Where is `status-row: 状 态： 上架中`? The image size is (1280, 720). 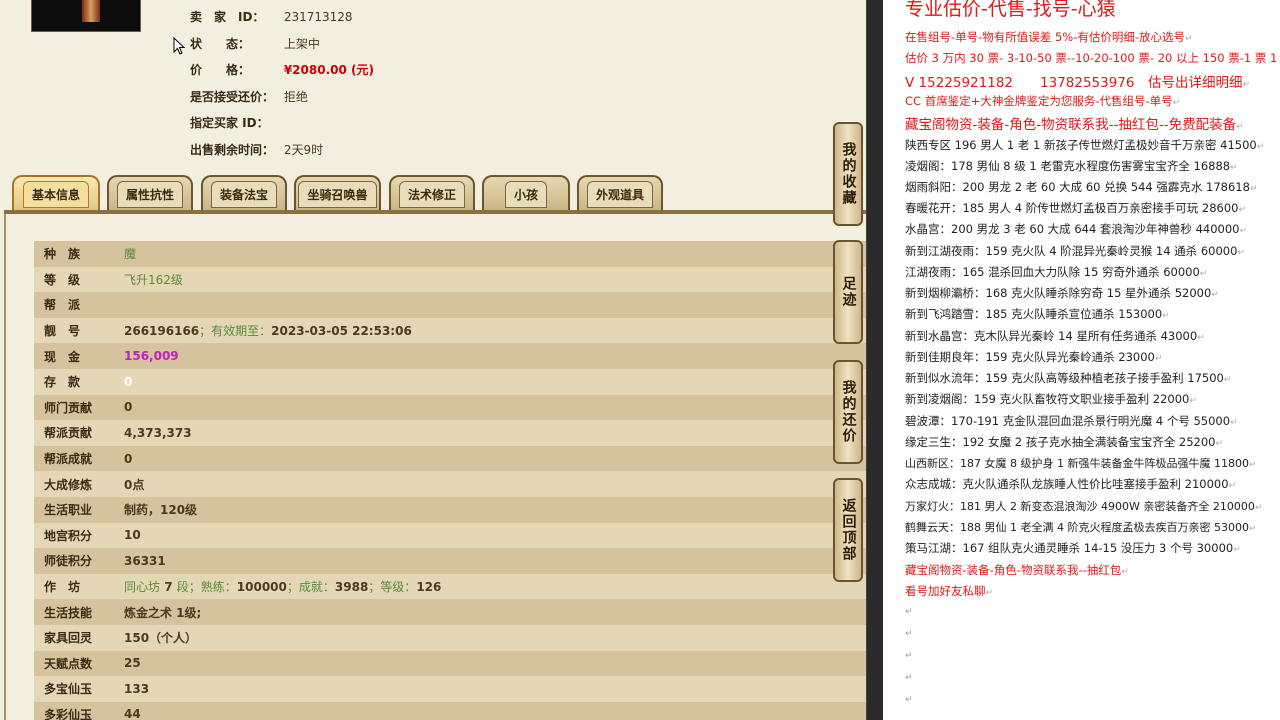 status-row: 状 态： 上架中 is located at coordinates (255, 43).